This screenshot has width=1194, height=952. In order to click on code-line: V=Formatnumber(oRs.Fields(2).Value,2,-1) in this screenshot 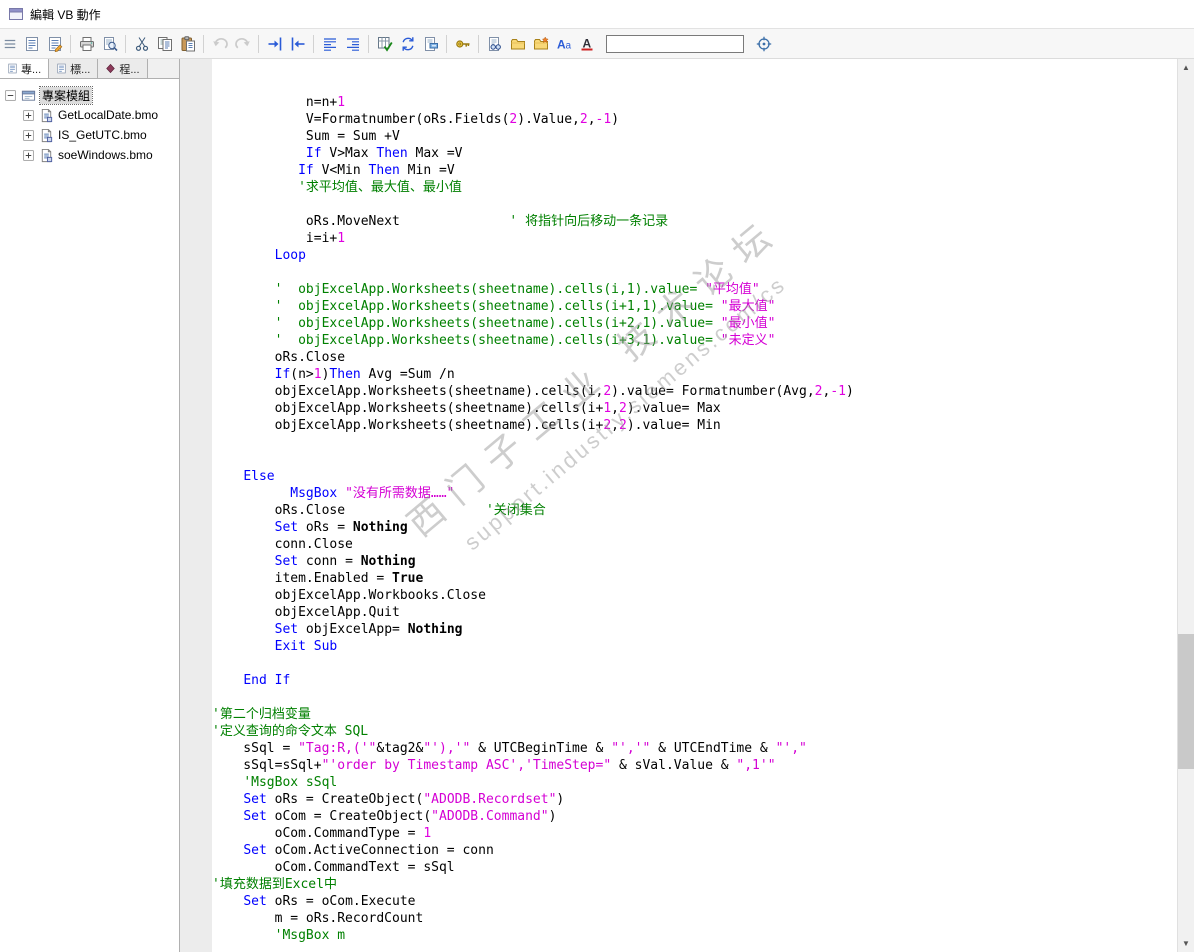, I will do `click(694, 119)`.